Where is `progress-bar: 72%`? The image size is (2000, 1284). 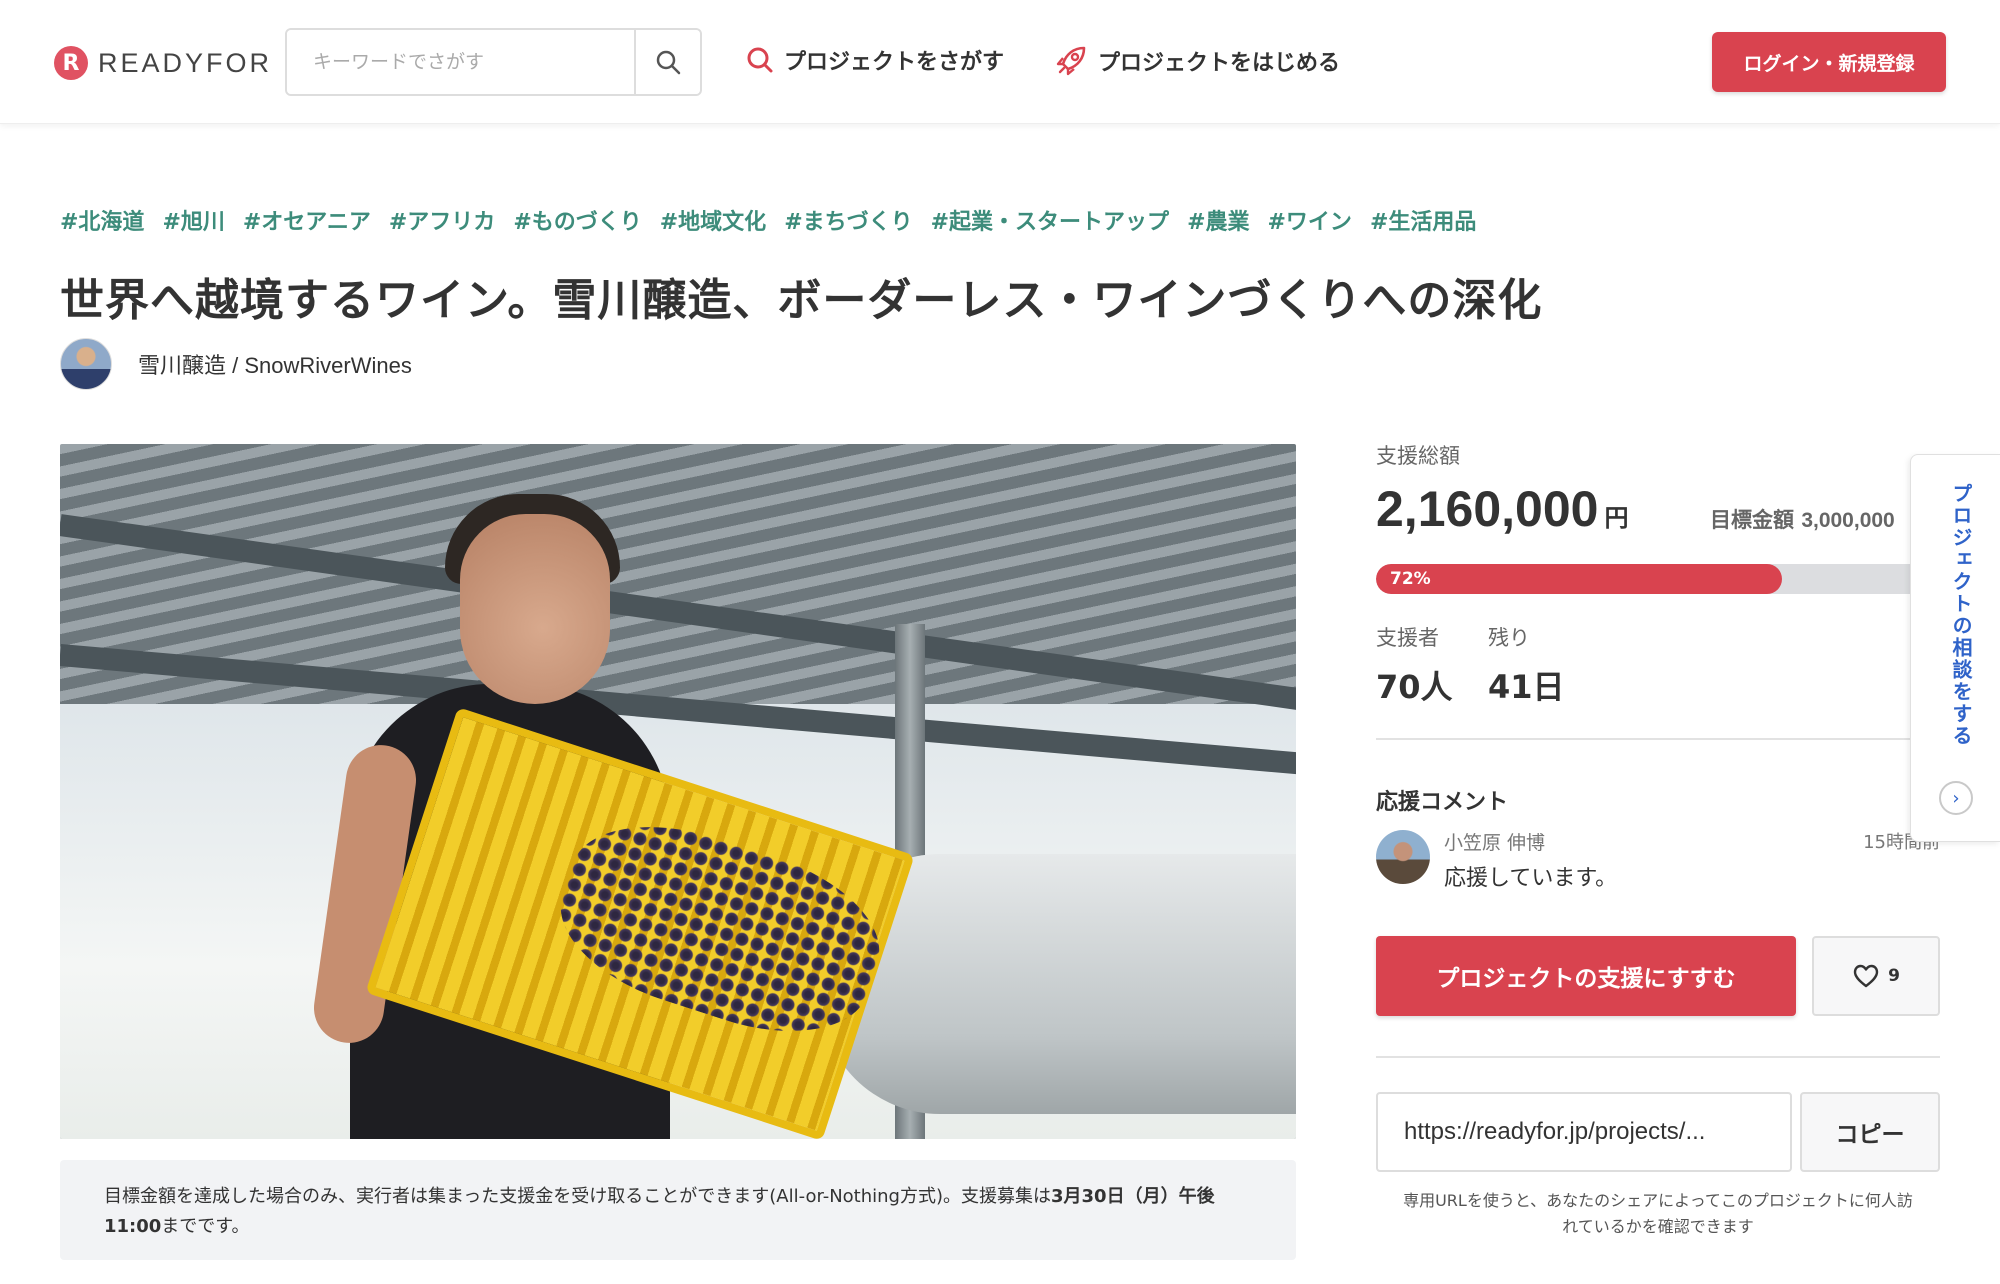
progress-bar: 72% is located at coordinates (1658, 579).